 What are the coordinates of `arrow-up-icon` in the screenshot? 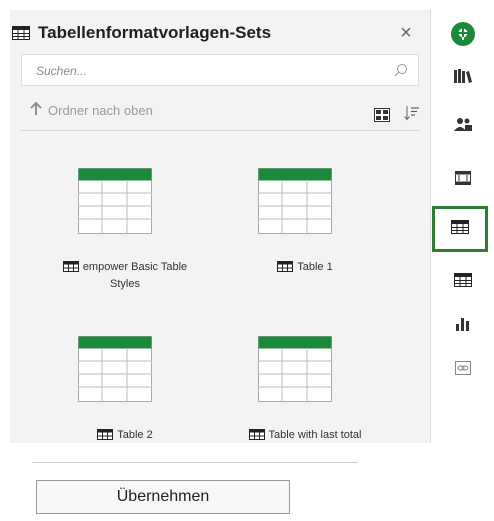 It's located at (36, 109).